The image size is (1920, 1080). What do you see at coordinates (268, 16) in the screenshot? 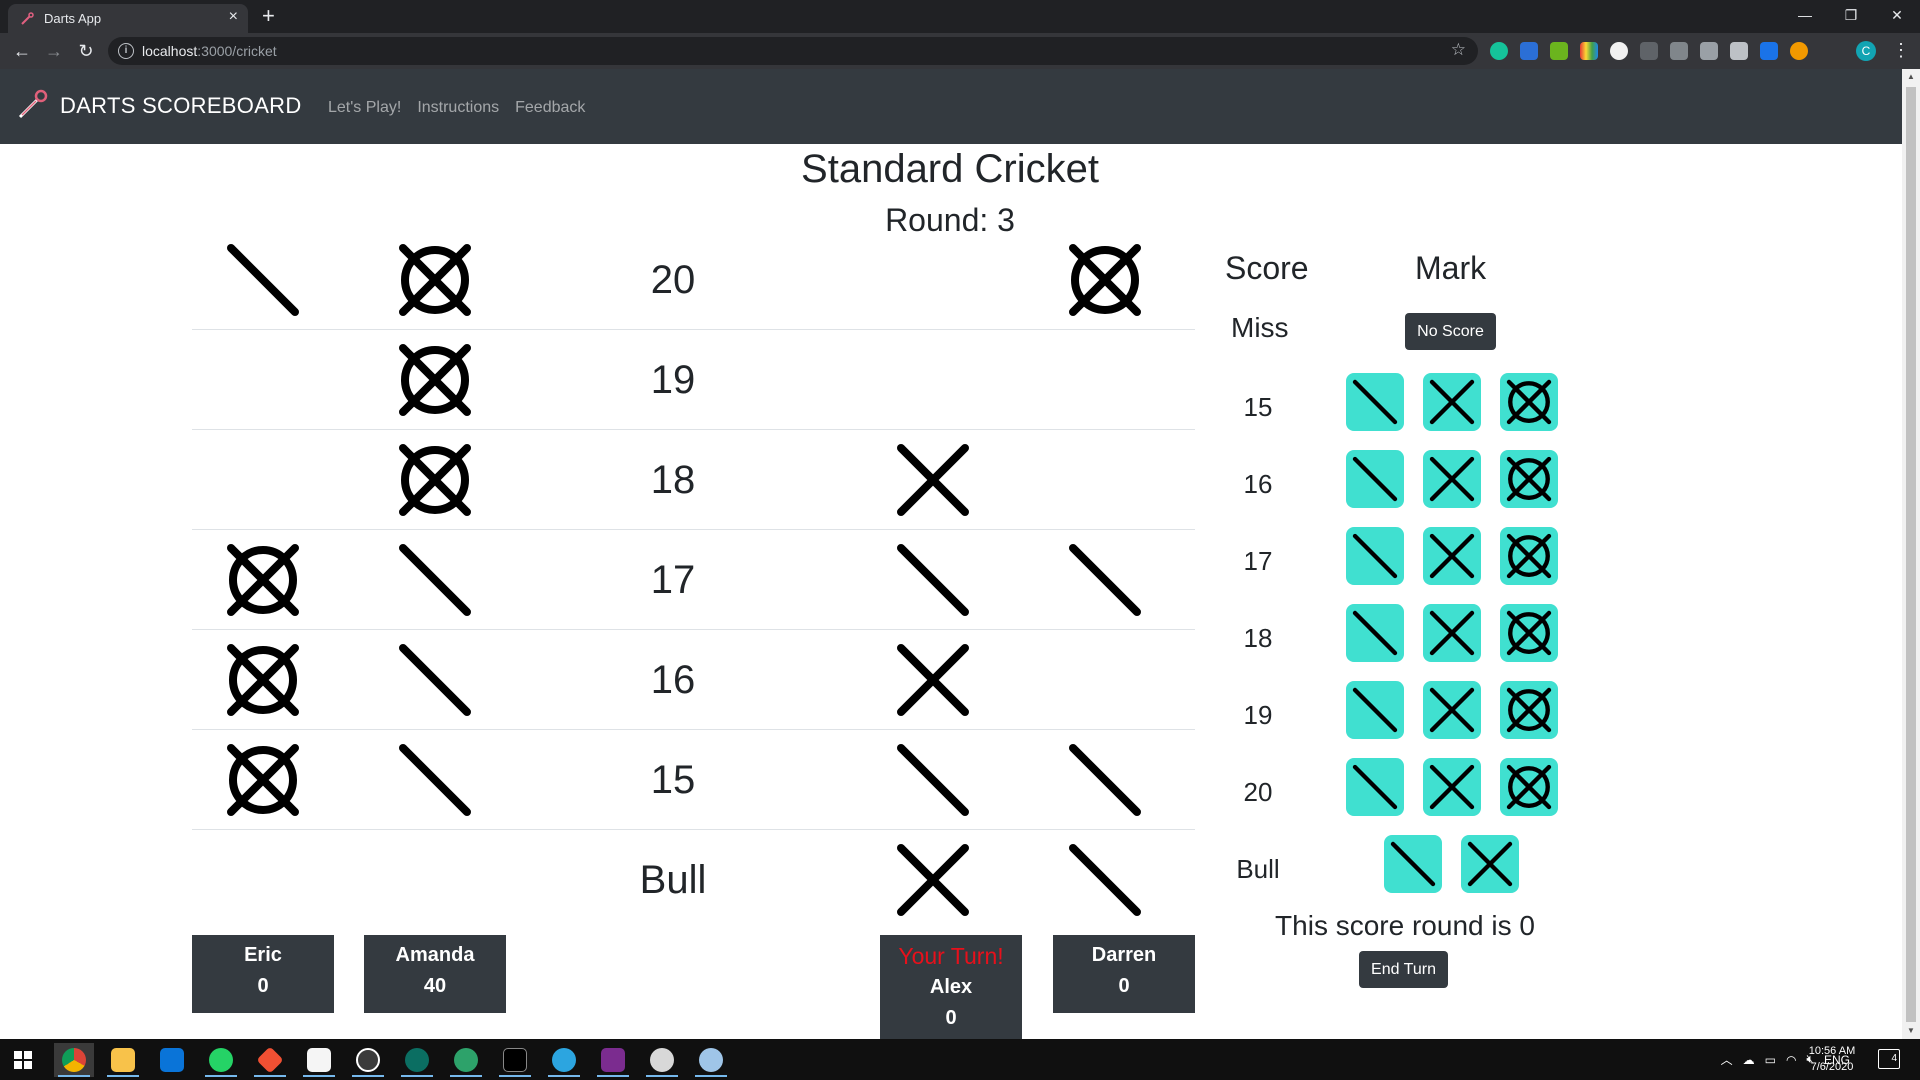
I see `new-tab-icon: +` at bounding box center [268, 16].